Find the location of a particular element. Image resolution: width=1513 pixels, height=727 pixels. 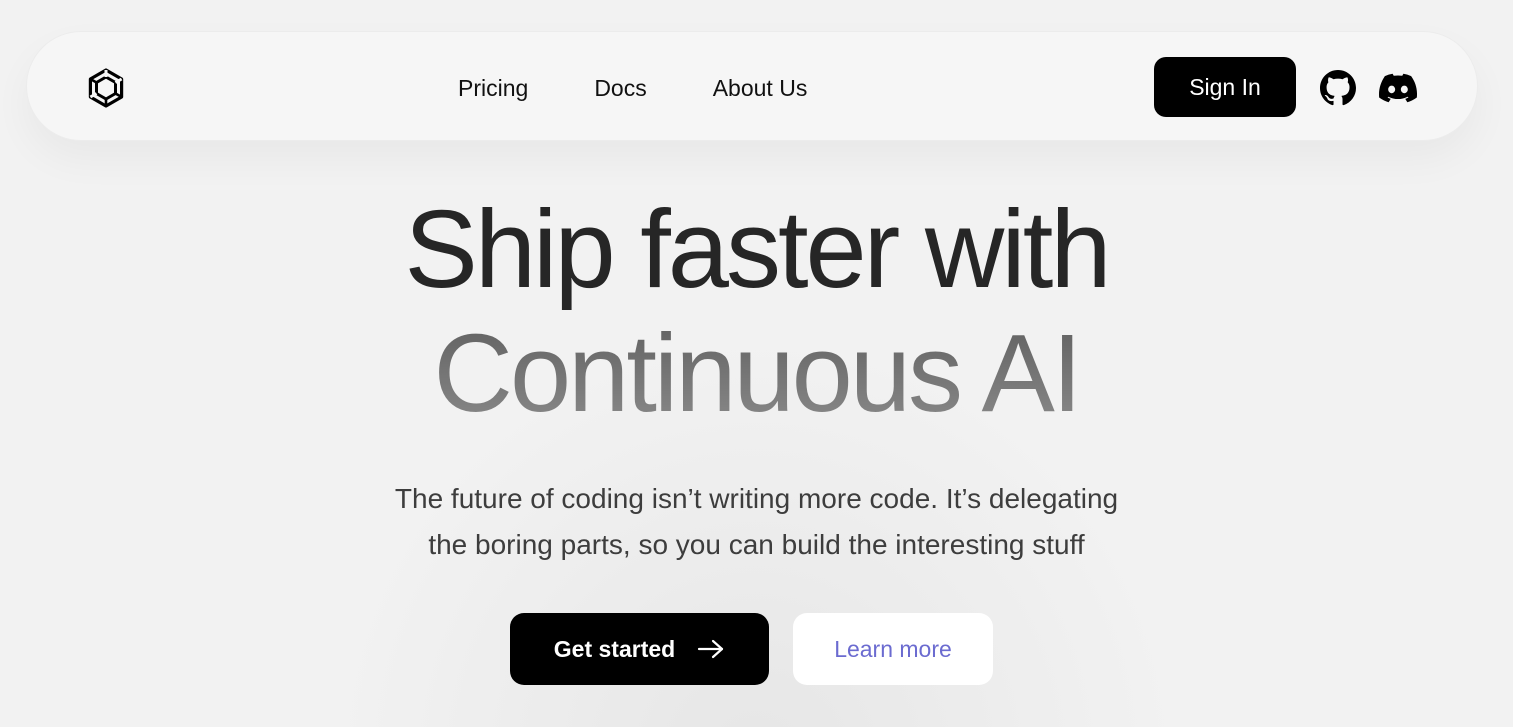

github-icon is located at coordinates (1338, 88).